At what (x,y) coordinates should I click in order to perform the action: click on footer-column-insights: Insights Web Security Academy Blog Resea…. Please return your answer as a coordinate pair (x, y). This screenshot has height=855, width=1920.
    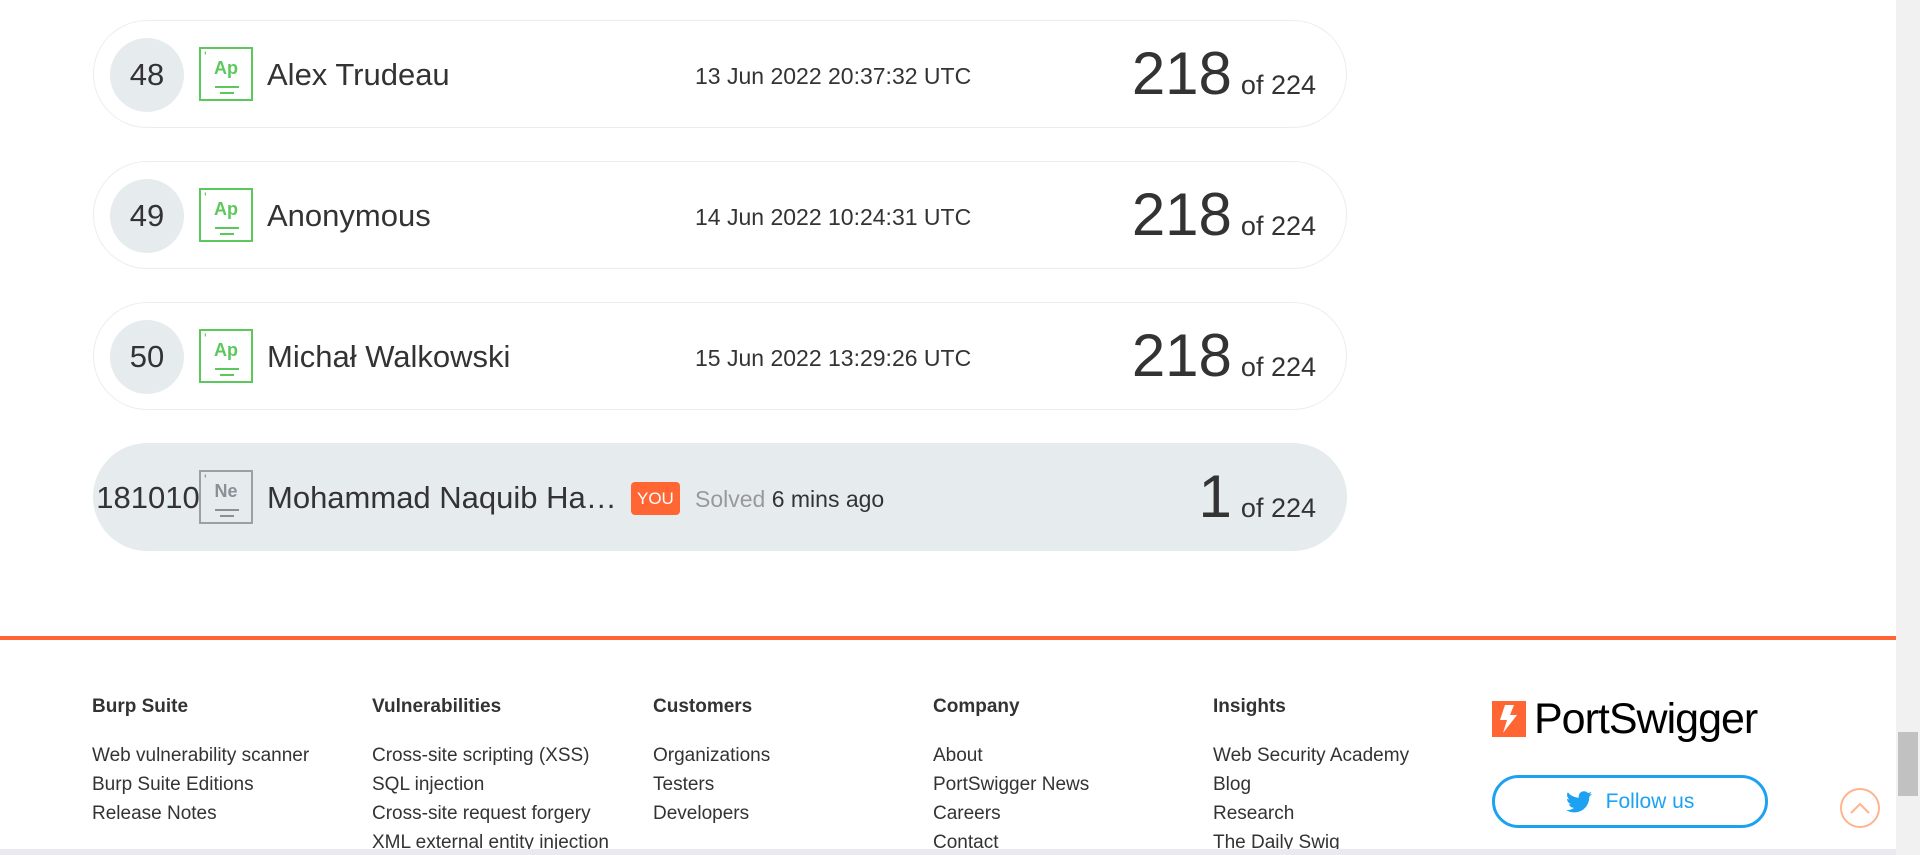
    Looking at the image, I should click on (1311, 775).